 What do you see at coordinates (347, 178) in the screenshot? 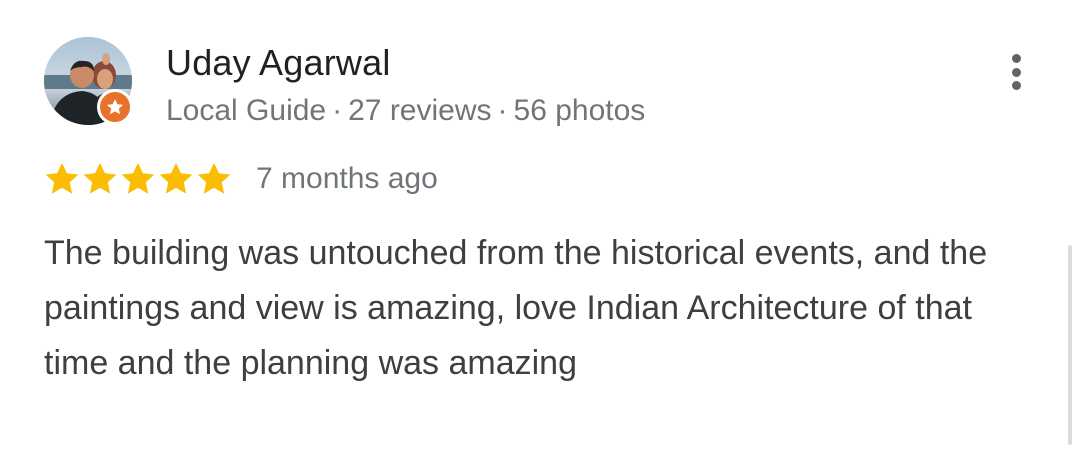
I see `review-time: 7 months ago` at bounding box center [347, 178].